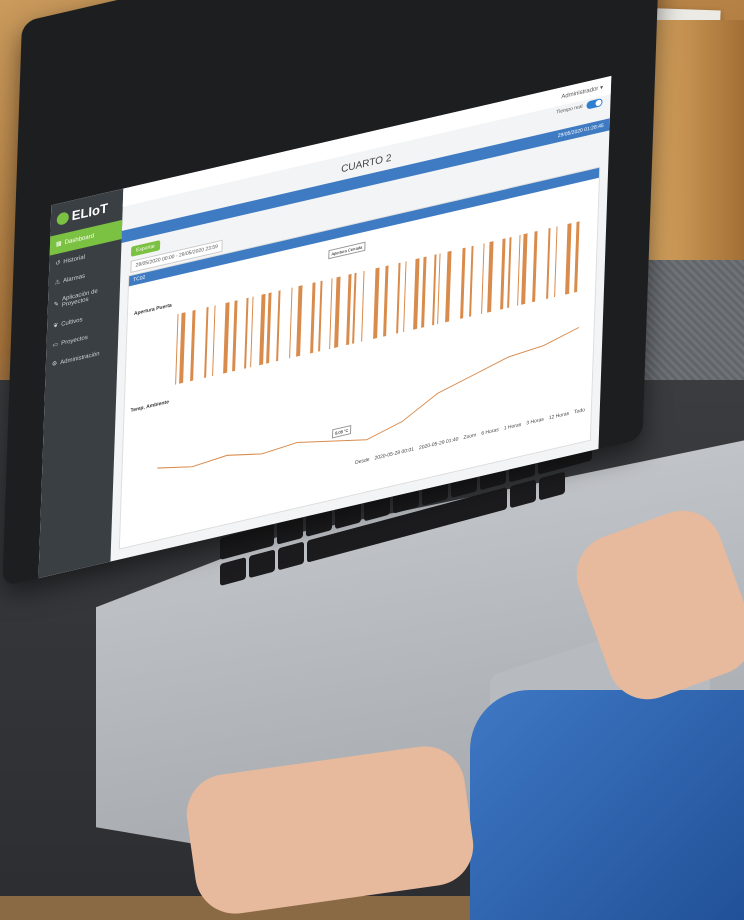  I want to click on from-label: Desde, so click(362, 461).